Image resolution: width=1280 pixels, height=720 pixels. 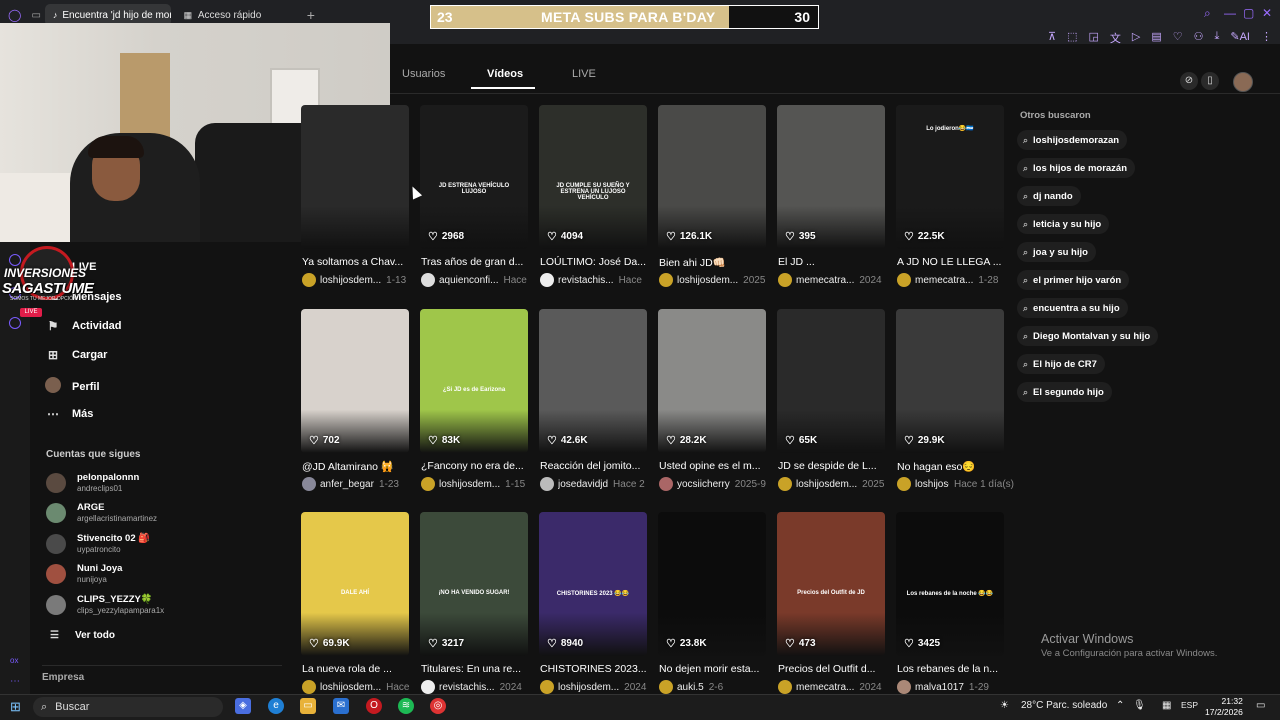 I want to click on related-search-pill: ⌕ El hijo de CR7, so click(x=1061, y=364).